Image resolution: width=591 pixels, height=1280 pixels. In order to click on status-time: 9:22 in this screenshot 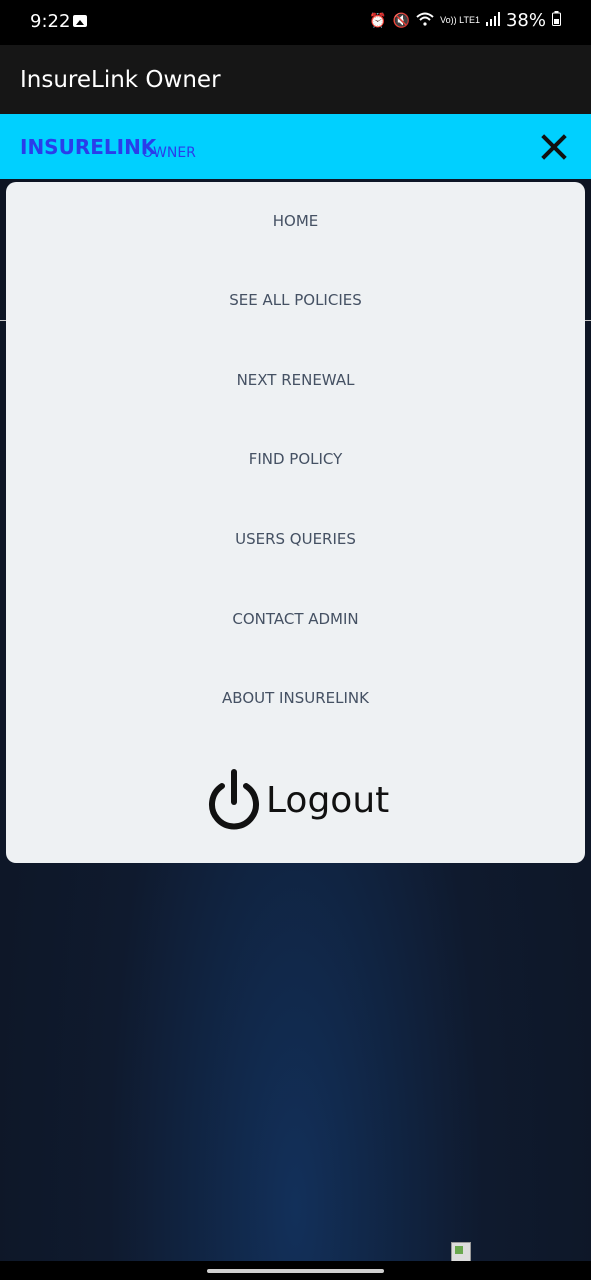, I will do `click(50, 21)`.